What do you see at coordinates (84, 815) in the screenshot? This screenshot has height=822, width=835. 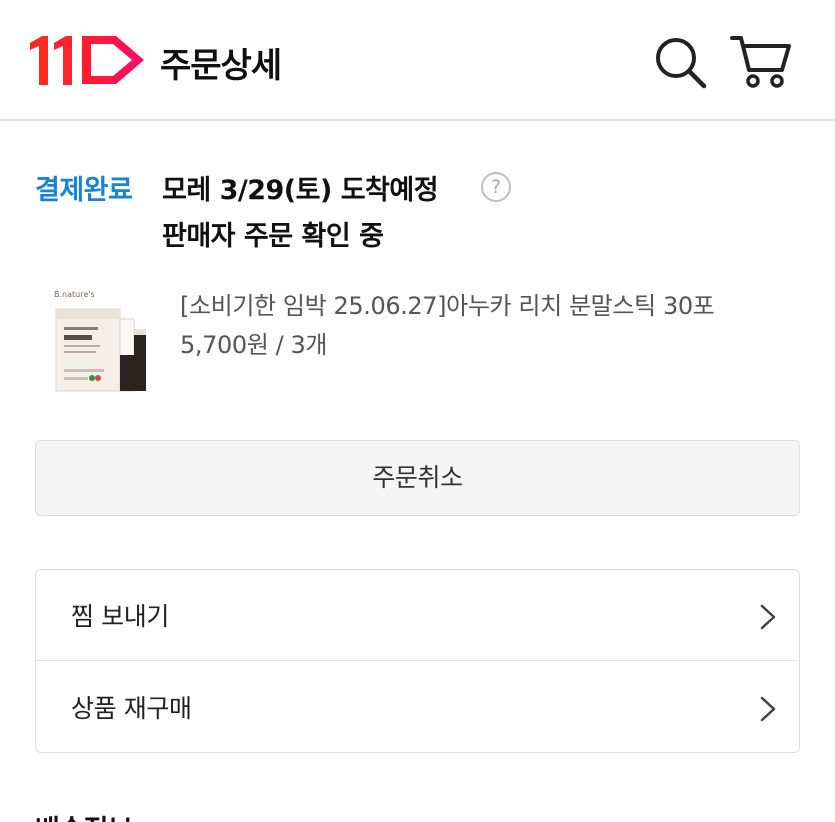 I see `shipping-info-heading: 배송정보` at bounding box center [84, 815].